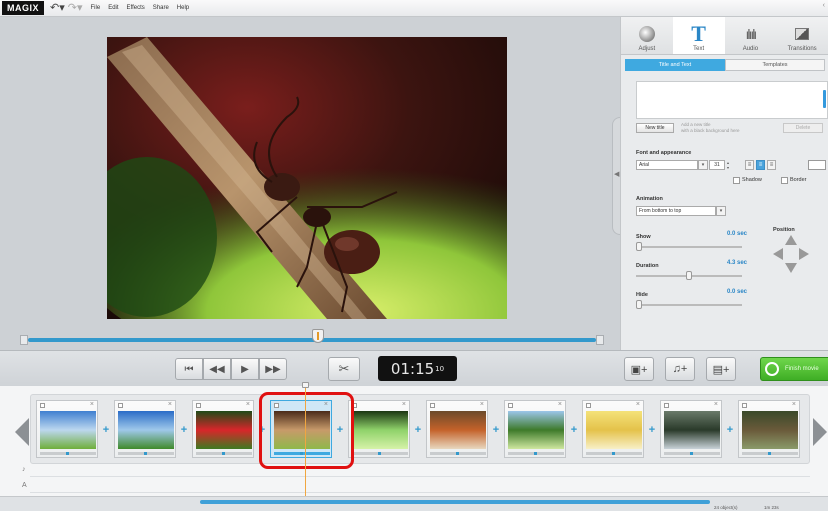 This screenshot has height=511, width=828. What do you see at coordinates (217, 369) in the screenshot?
I see `rewind-button: ◀◀` at bounding box center [217, 369].